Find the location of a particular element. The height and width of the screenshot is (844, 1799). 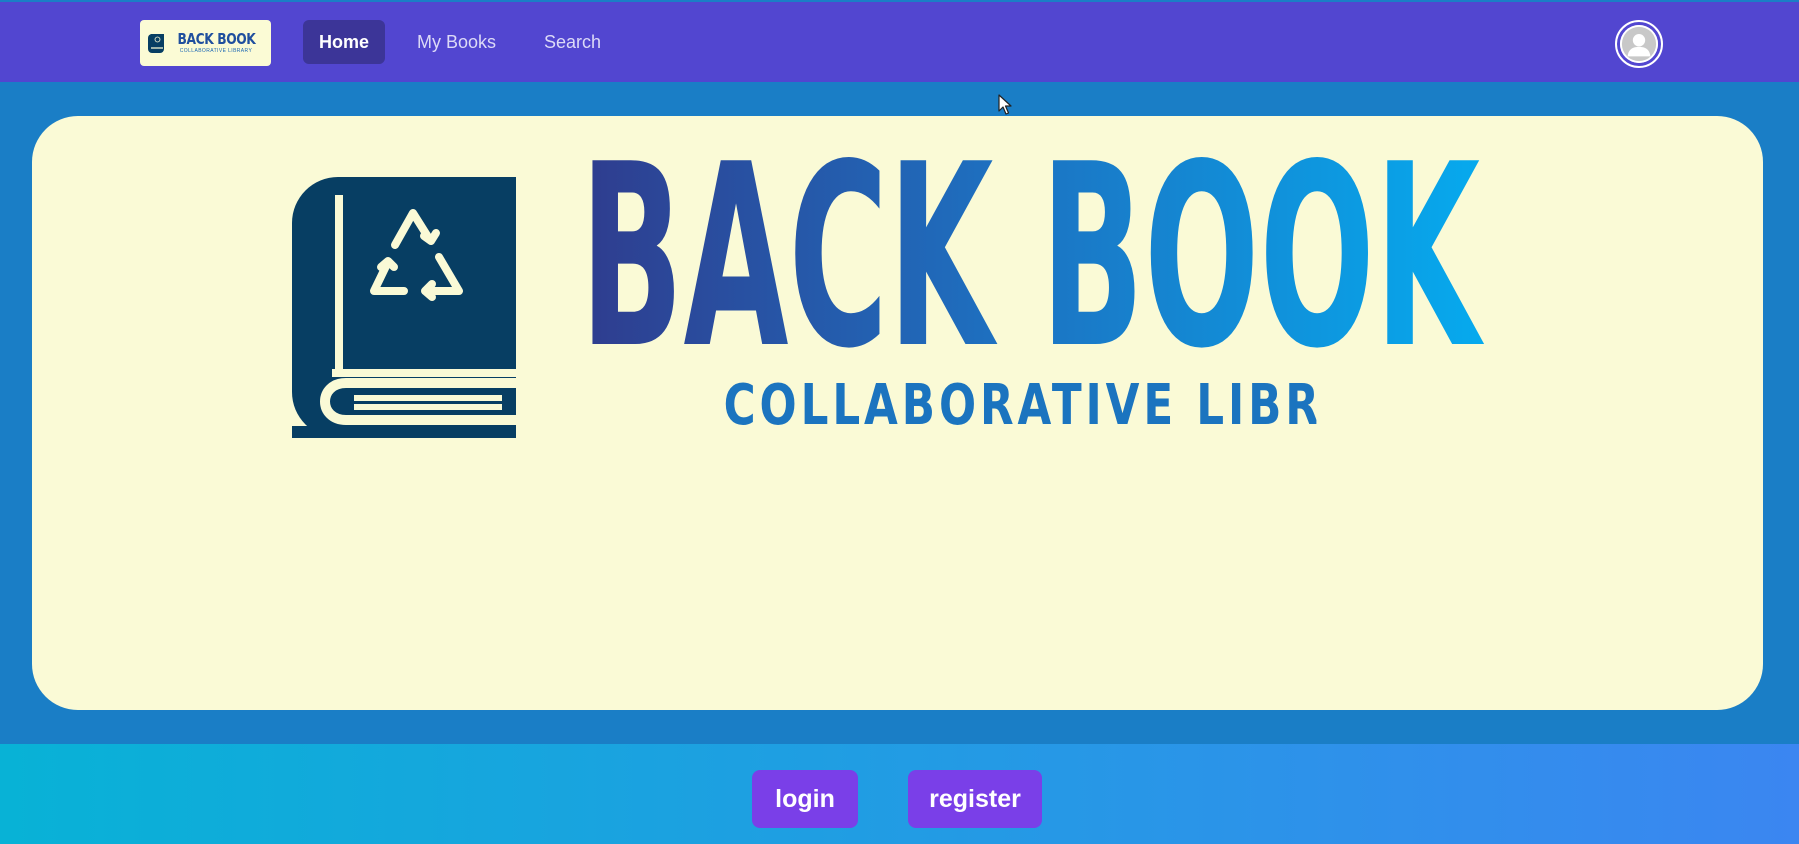

nav-link-search: Search is located at coordinates (572, 42).